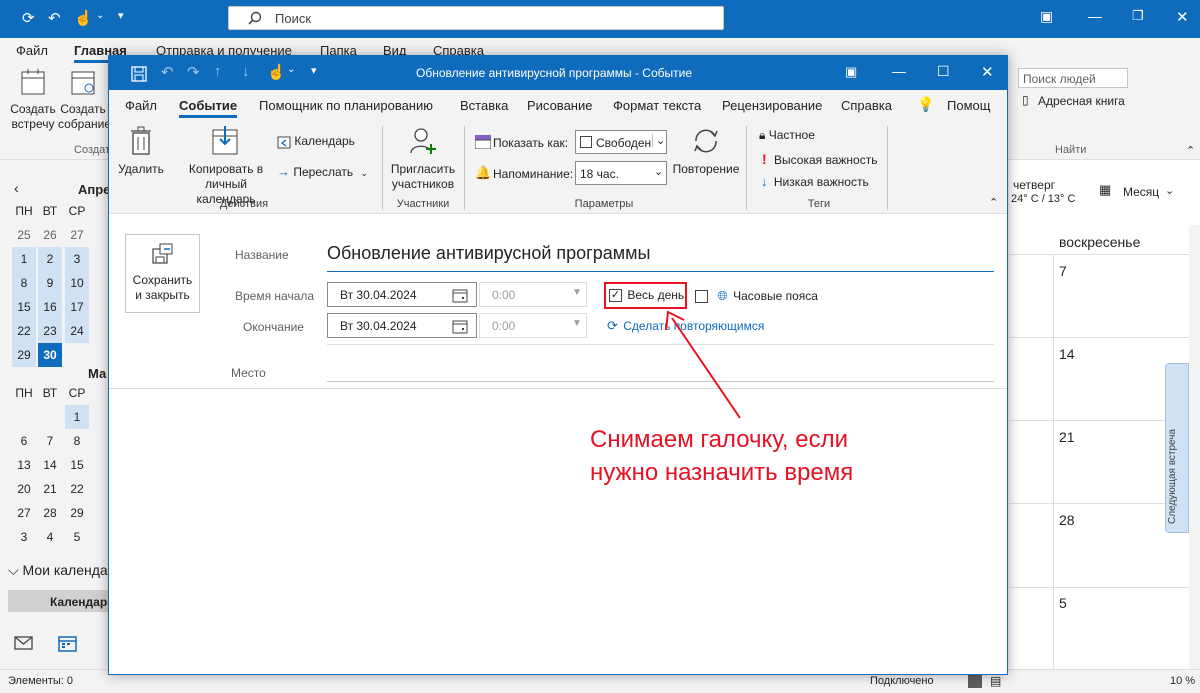  I want to click on mini-calendar-day: 9, so click(50, 283).